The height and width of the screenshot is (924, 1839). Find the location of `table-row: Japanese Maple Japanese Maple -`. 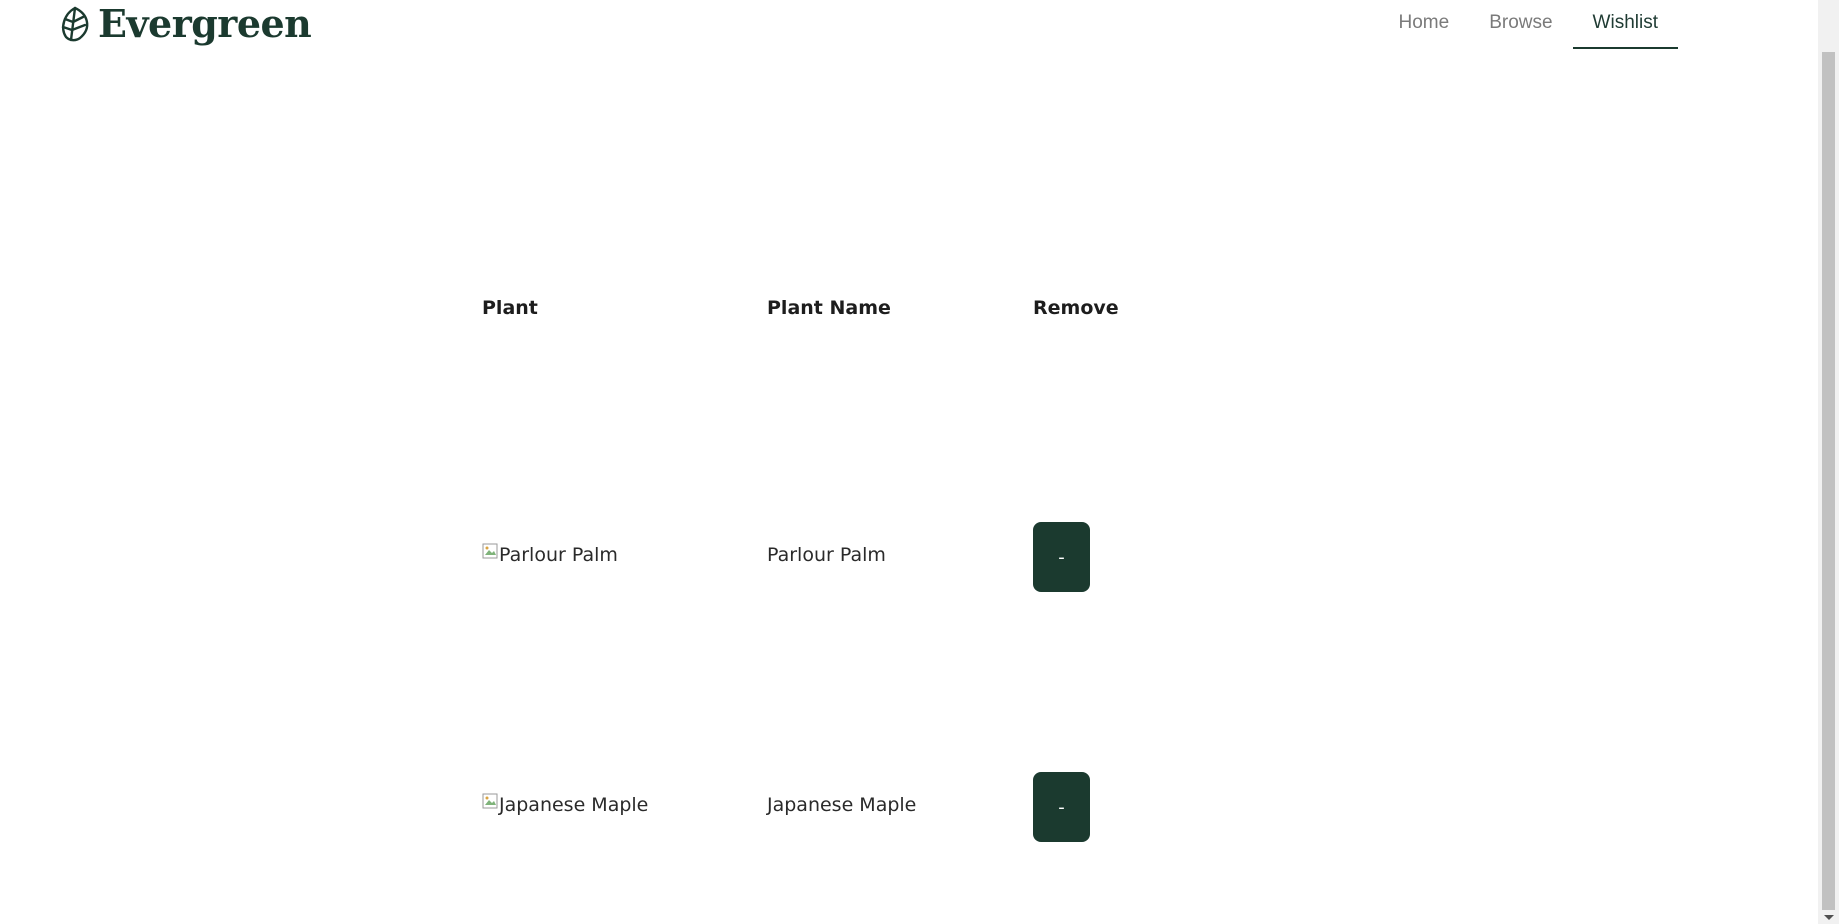

table-row: Japanese Maple Japanese Maple - is located at coordinates (882, 807).